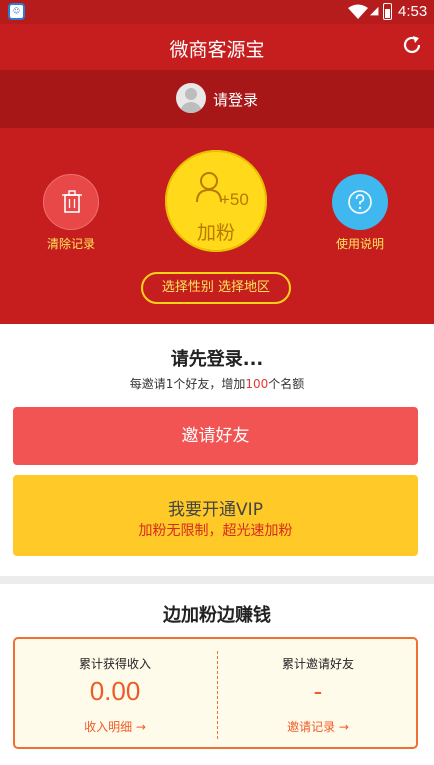  I want to click on battery-icon, so click(387, 11).